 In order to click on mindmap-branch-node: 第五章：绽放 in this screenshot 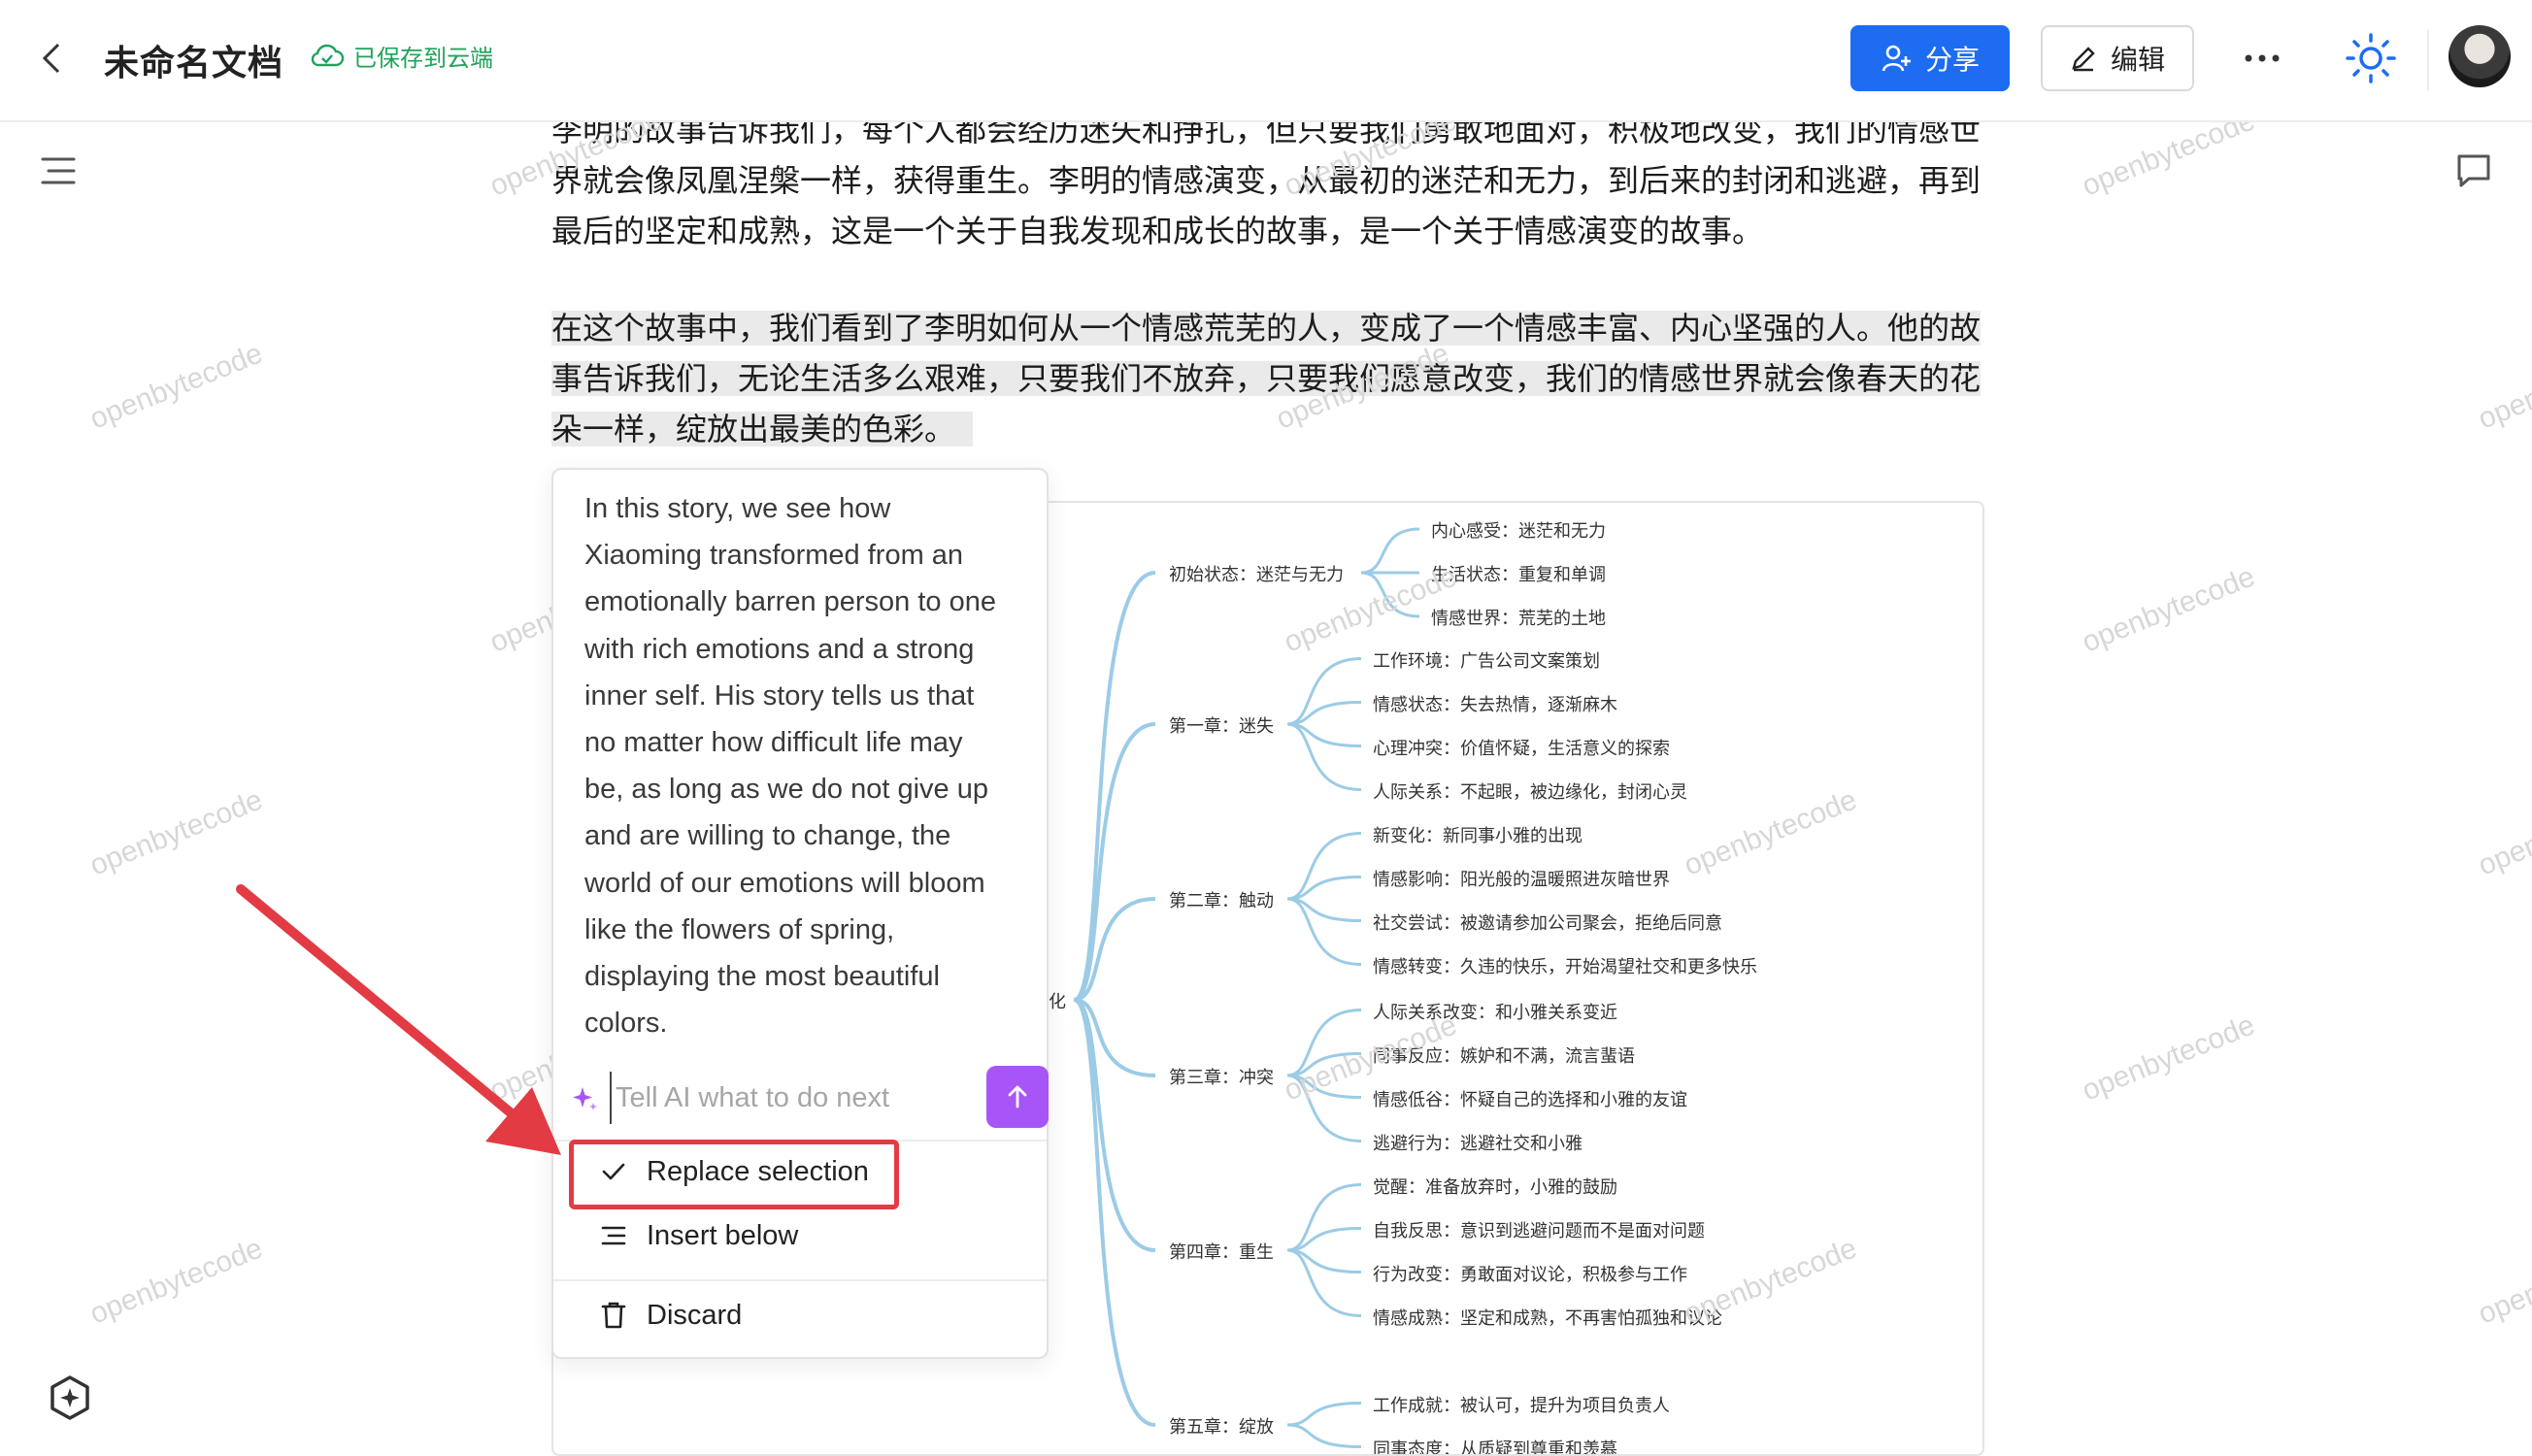, I will do `click(1221, 1426)`.